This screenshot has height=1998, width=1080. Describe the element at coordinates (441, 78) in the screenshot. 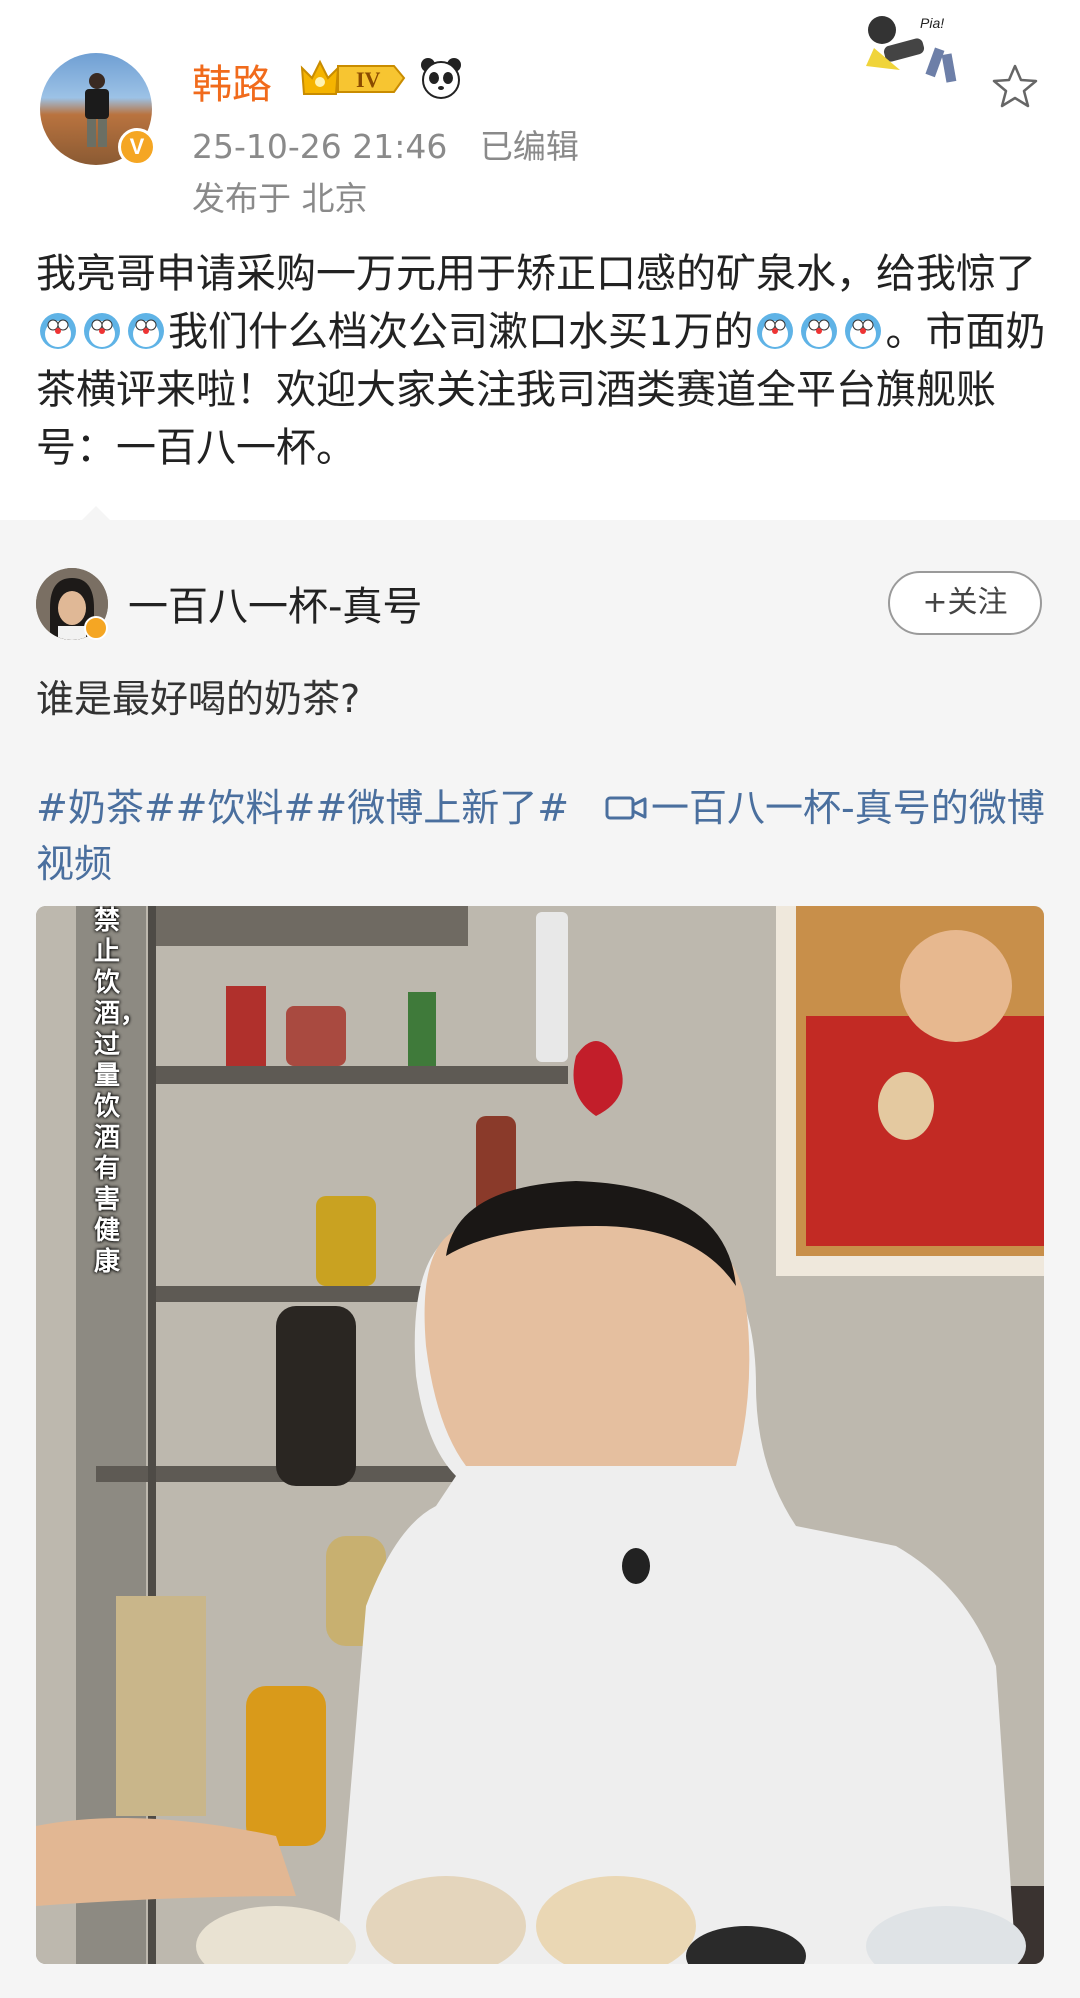

I see `panda-icon` at that location.